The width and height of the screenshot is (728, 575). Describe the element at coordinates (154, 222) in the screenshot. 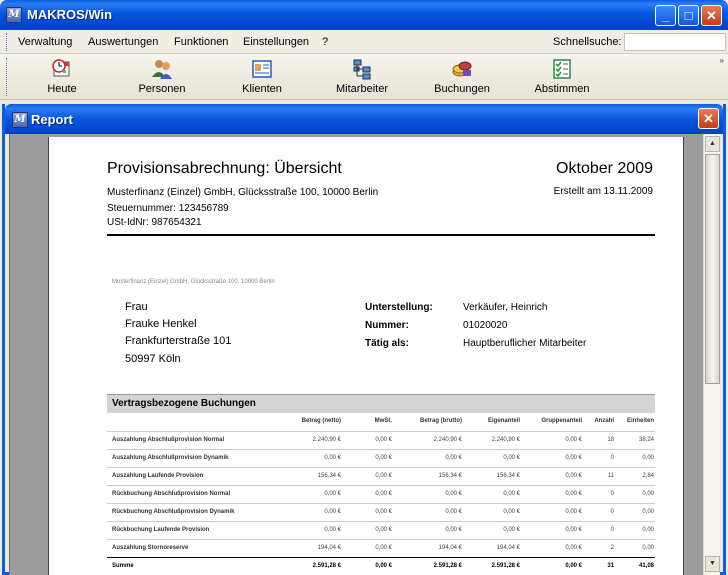

I see `vat-id: USt-IdNr: 987654321` at that location.